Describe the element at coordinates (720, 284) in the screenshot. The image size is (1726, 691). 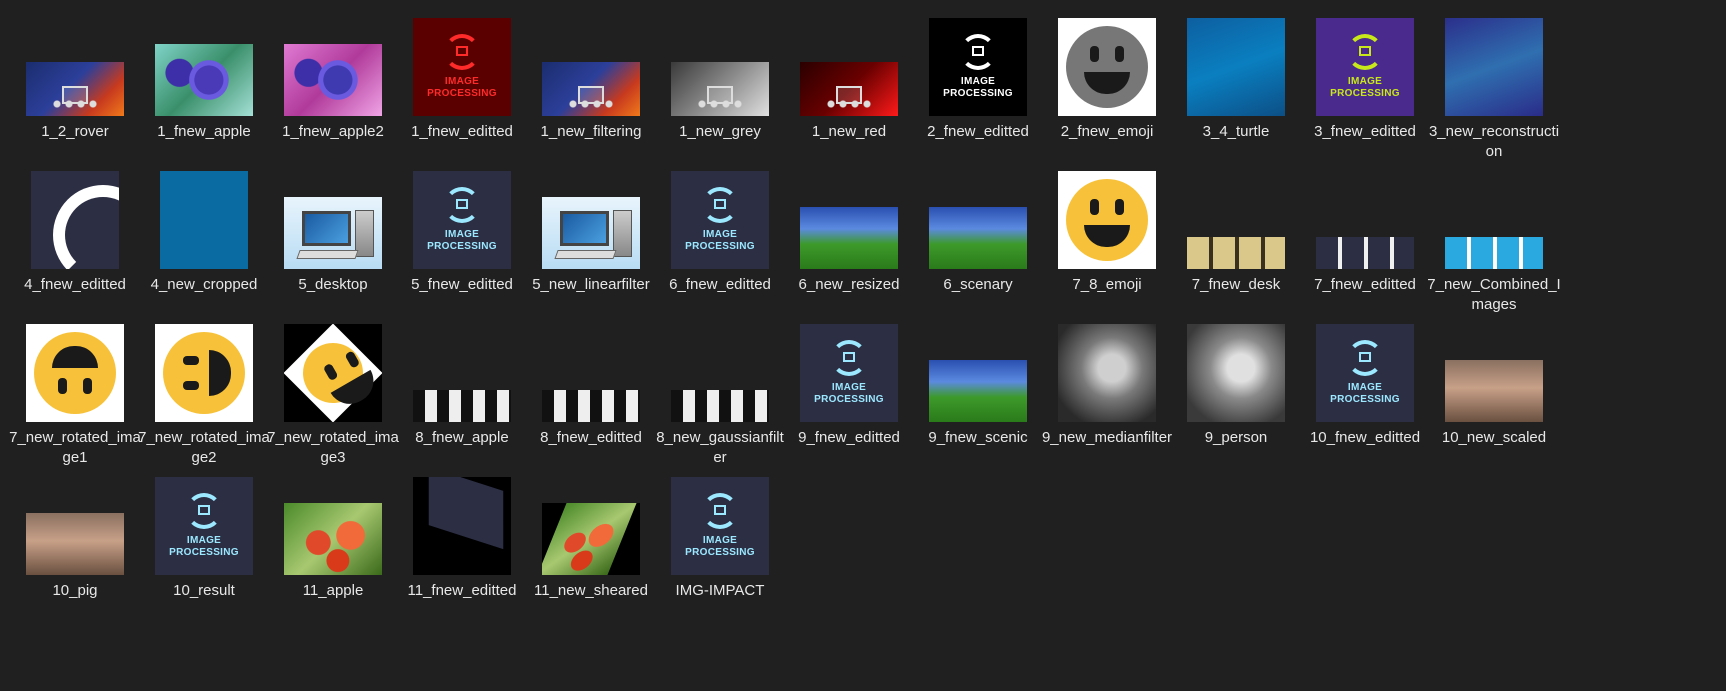
I see `file-name: 6_fnew_editted` at that location.